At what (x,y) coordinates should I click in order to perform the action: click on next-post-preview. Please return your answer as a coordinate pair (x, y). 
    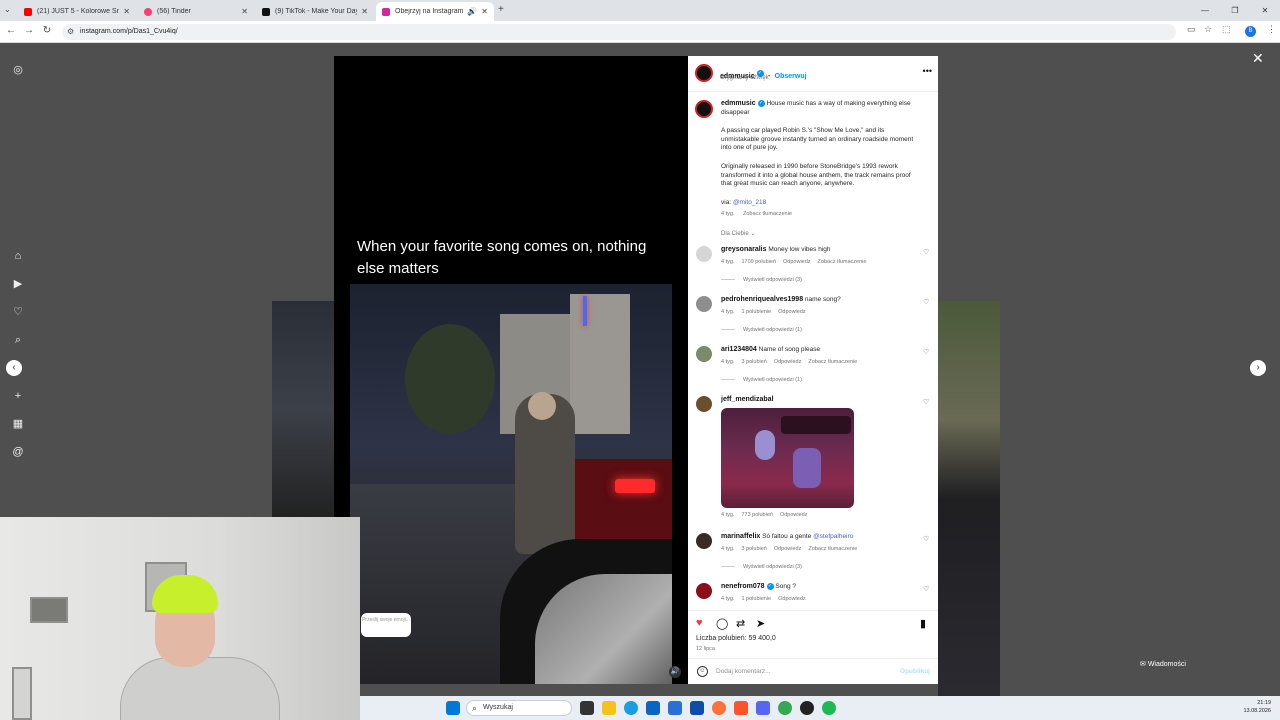
    Looking at the image, I should click on (969, 498).